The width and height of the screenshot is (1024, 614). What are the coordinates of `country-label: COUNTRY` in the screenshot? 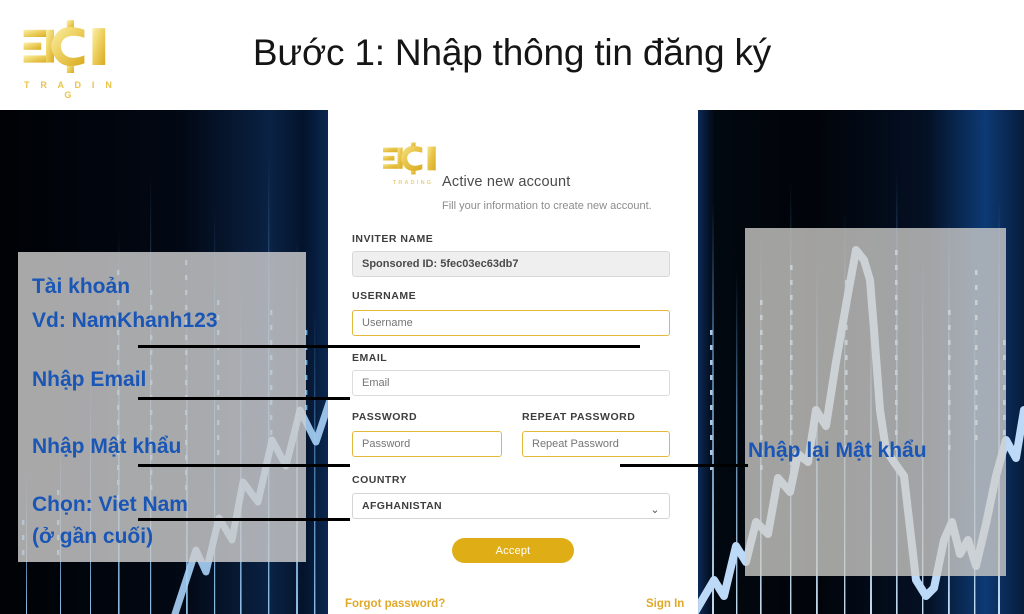 It's located at (380, 480).